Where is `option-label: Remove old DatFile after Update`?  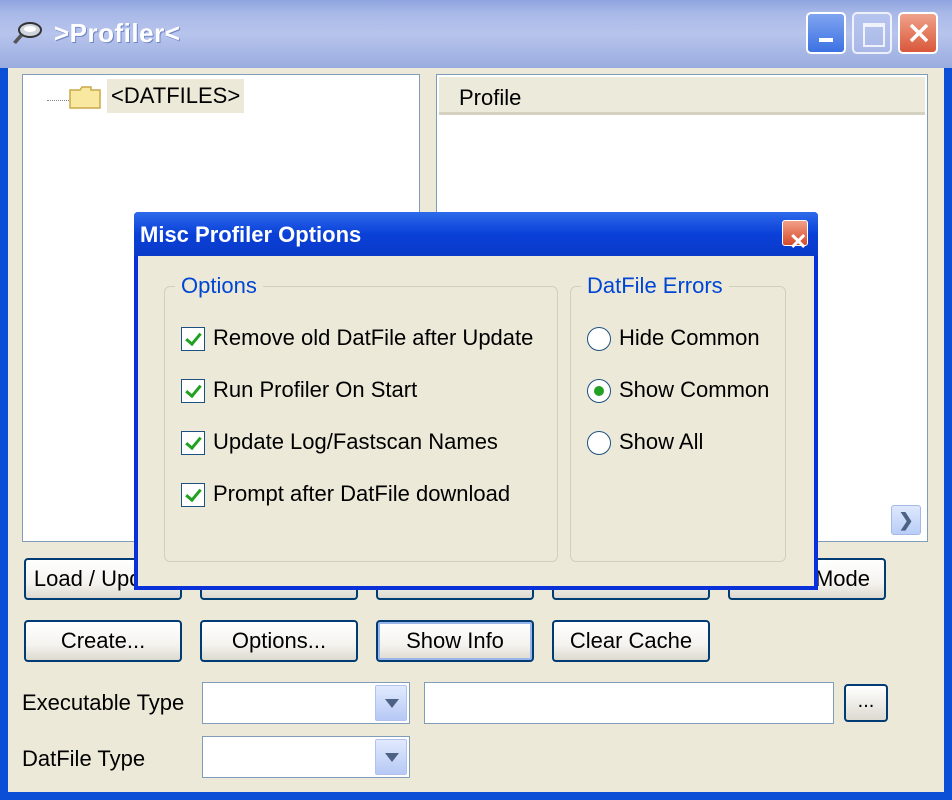 option-label: Remove old DatFile after Update is located at coordinates (373, 337).